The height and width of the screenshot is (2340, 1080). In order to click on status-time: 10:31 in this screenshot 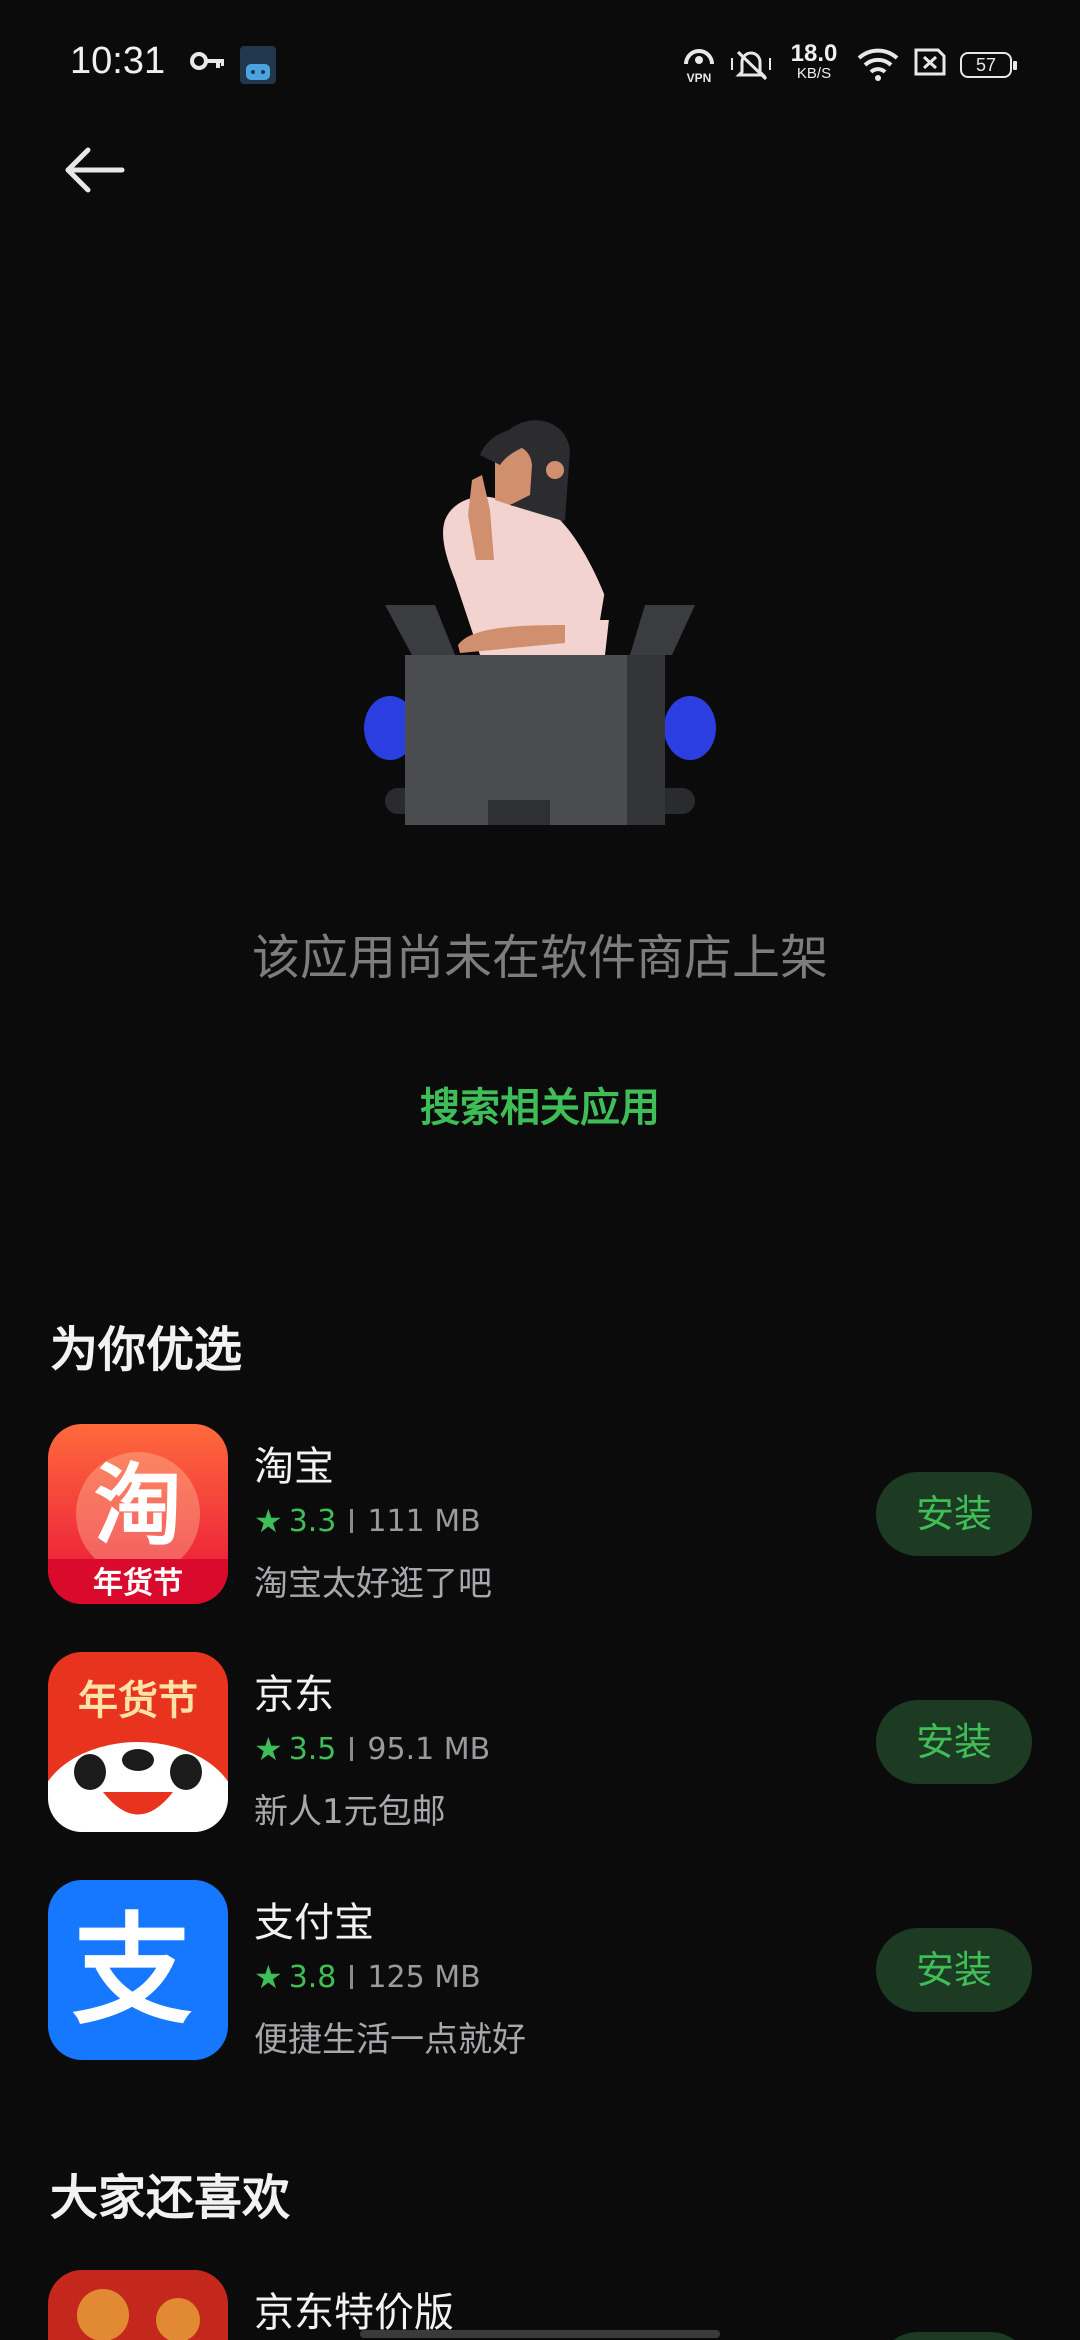, I will do `click(118, 61)`.